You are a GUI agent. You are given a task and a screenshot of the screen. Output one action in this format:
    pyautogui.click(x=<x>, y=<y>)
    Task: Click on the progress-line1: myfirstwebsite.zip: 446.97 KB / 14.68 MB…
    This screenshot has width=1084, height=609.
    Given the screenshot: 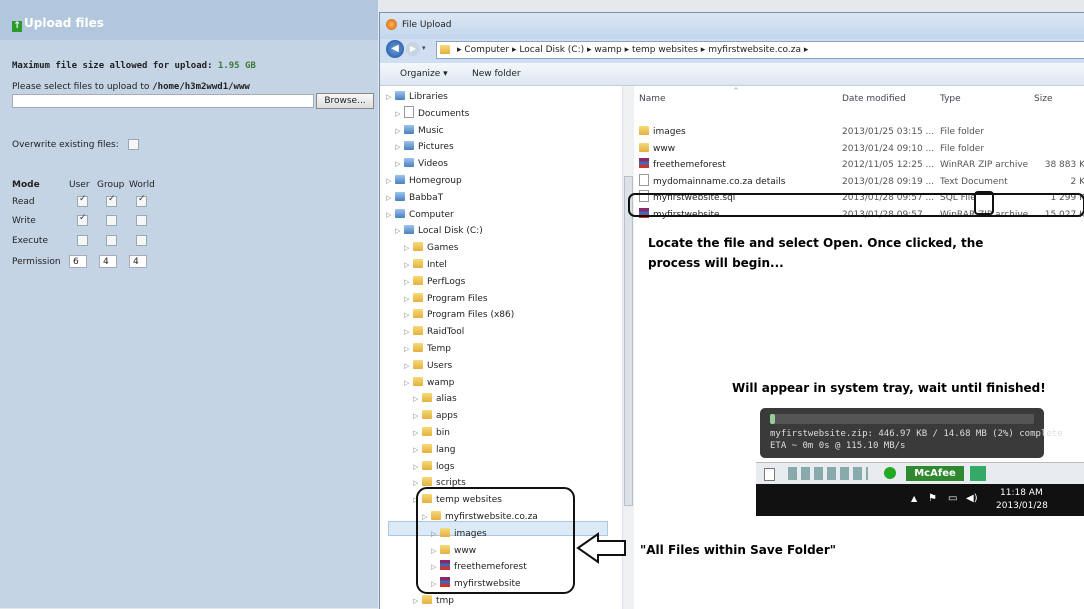 What is the action you would take?
    pyautogui.click(x=916, y=434)
    